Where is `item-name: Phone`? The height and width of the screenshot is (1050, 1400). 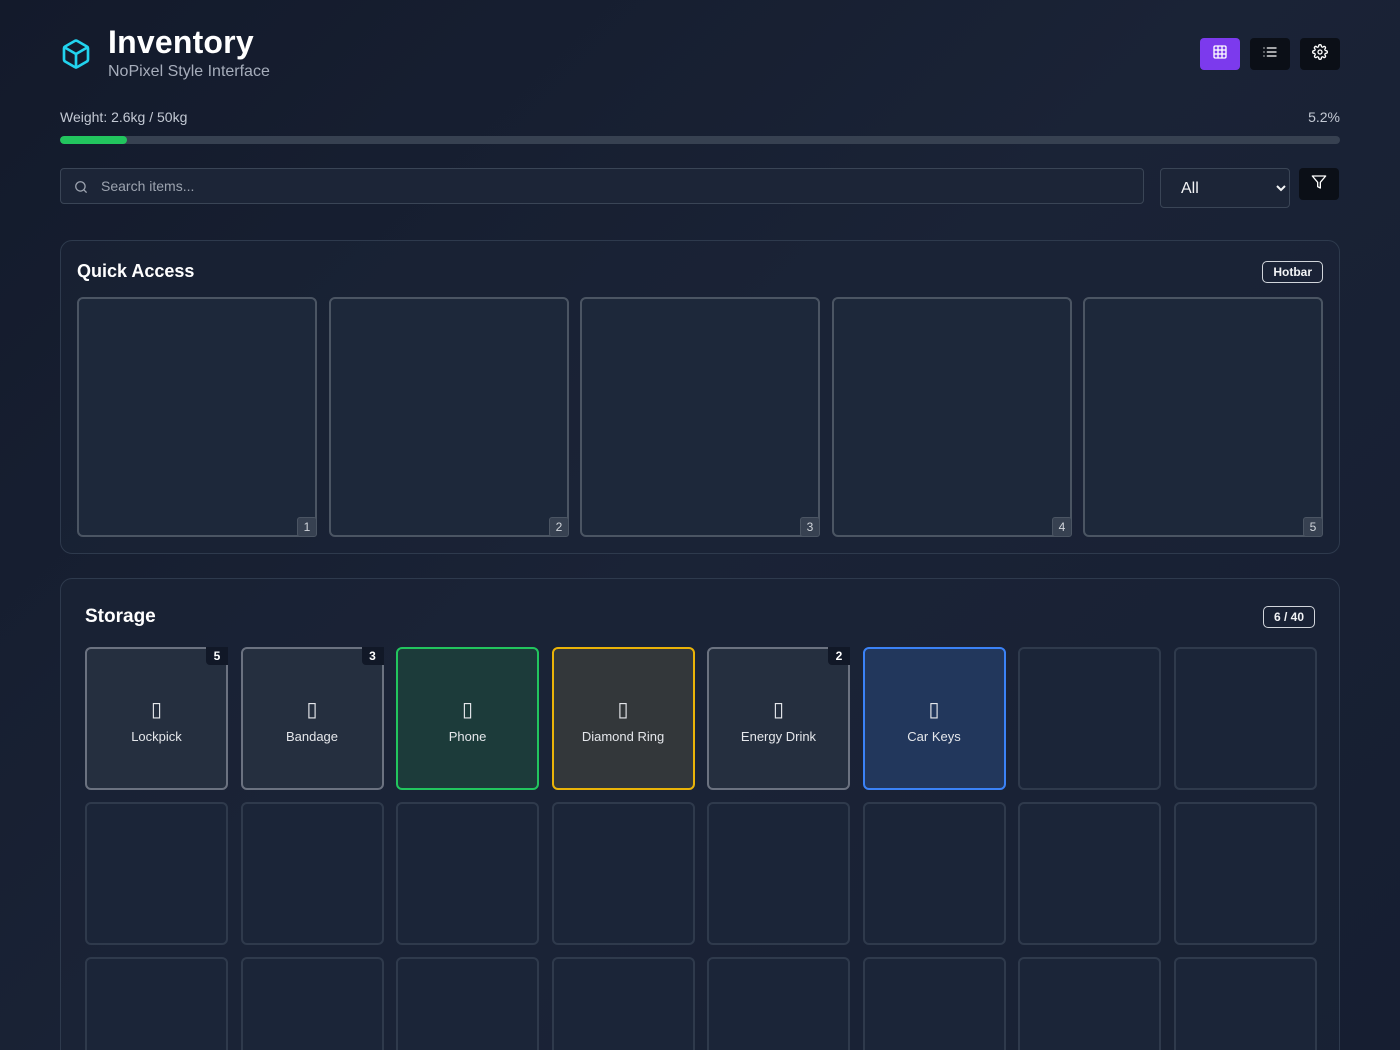 item-name: Phone is located at coordinates (467, 736).